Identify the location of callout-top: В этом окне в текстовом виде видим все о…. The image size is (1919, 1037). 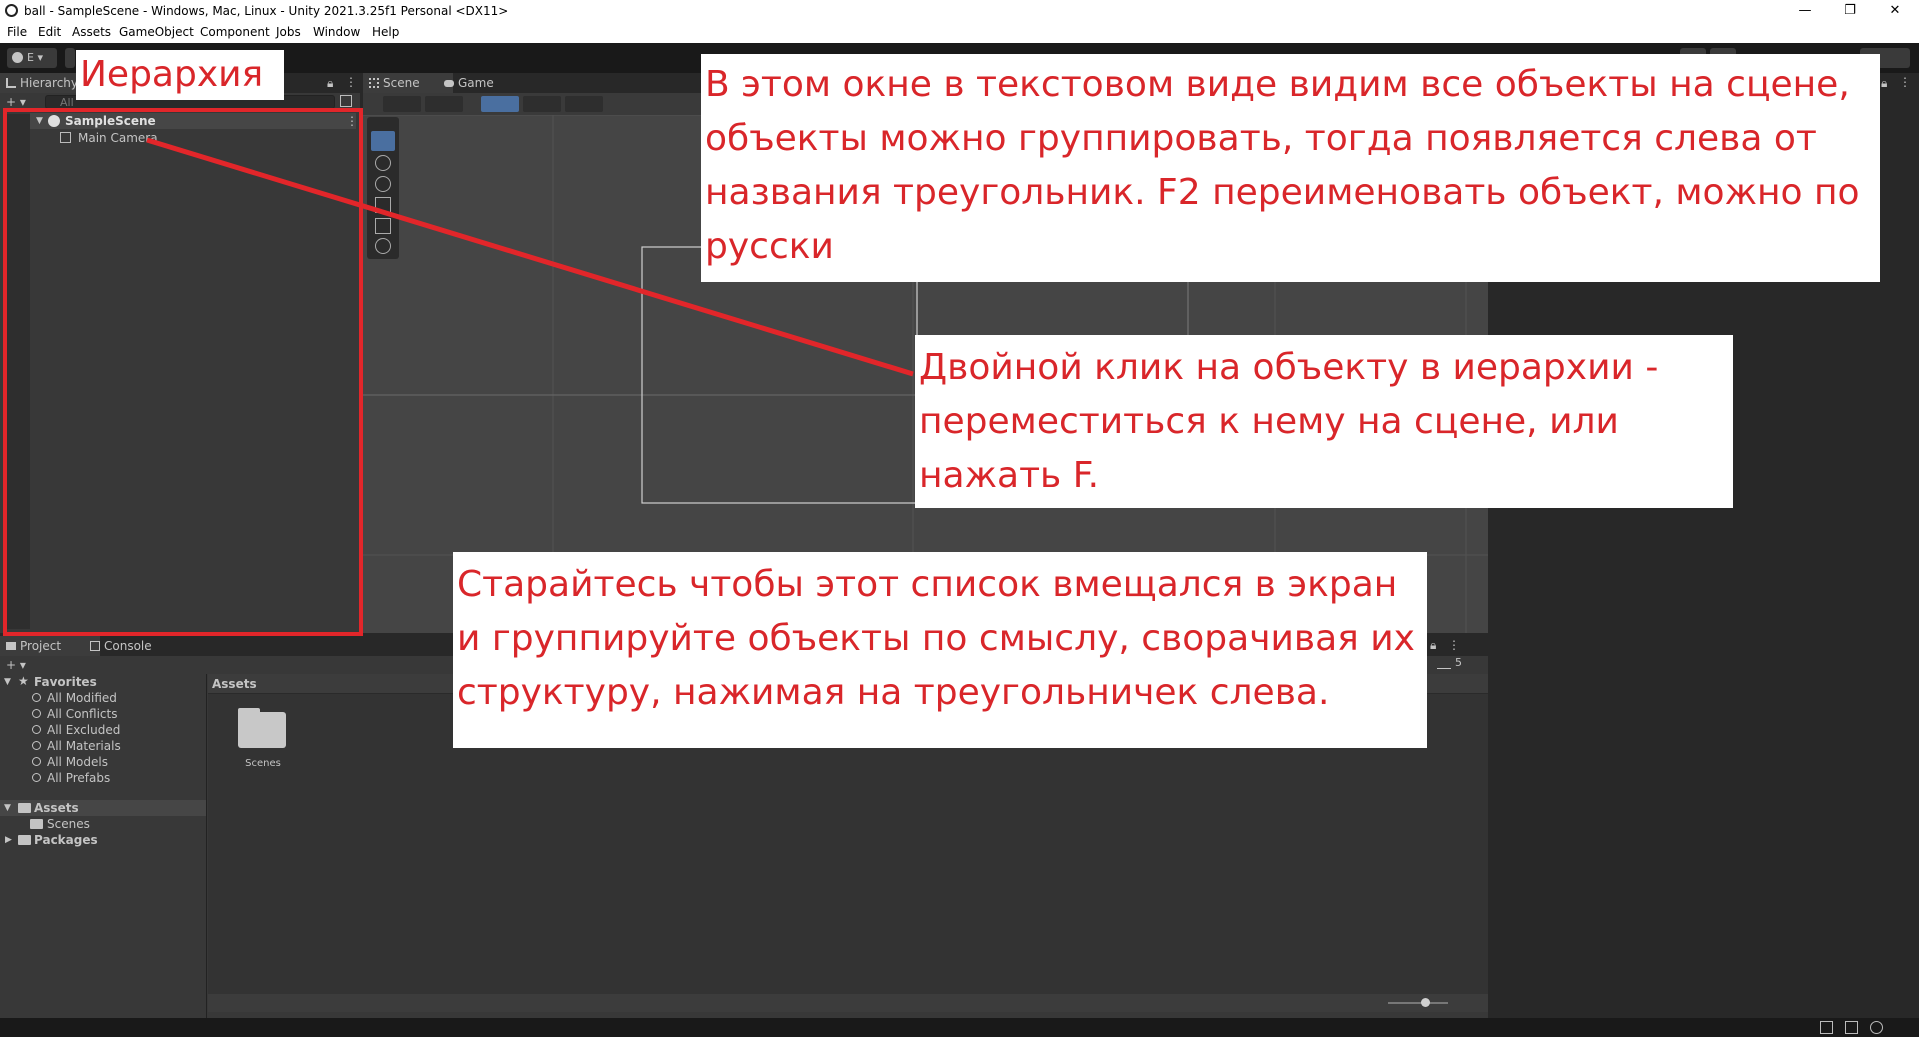
(1290, 168).